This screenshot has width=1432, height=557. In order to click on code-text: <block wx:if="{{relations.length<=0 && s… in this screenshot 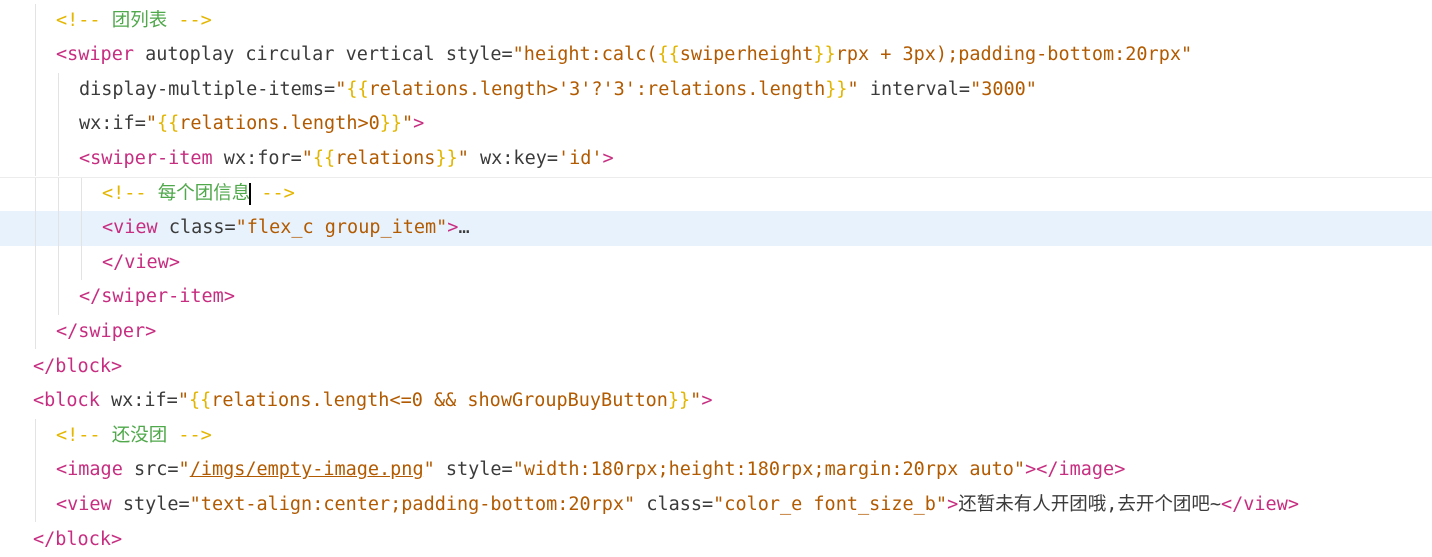, I will do `click(372, 401)`.